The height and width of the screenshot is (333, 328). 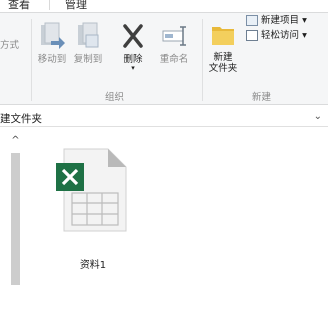 I want to click on move-to-button: 移动到, so click(x=52, y=43).